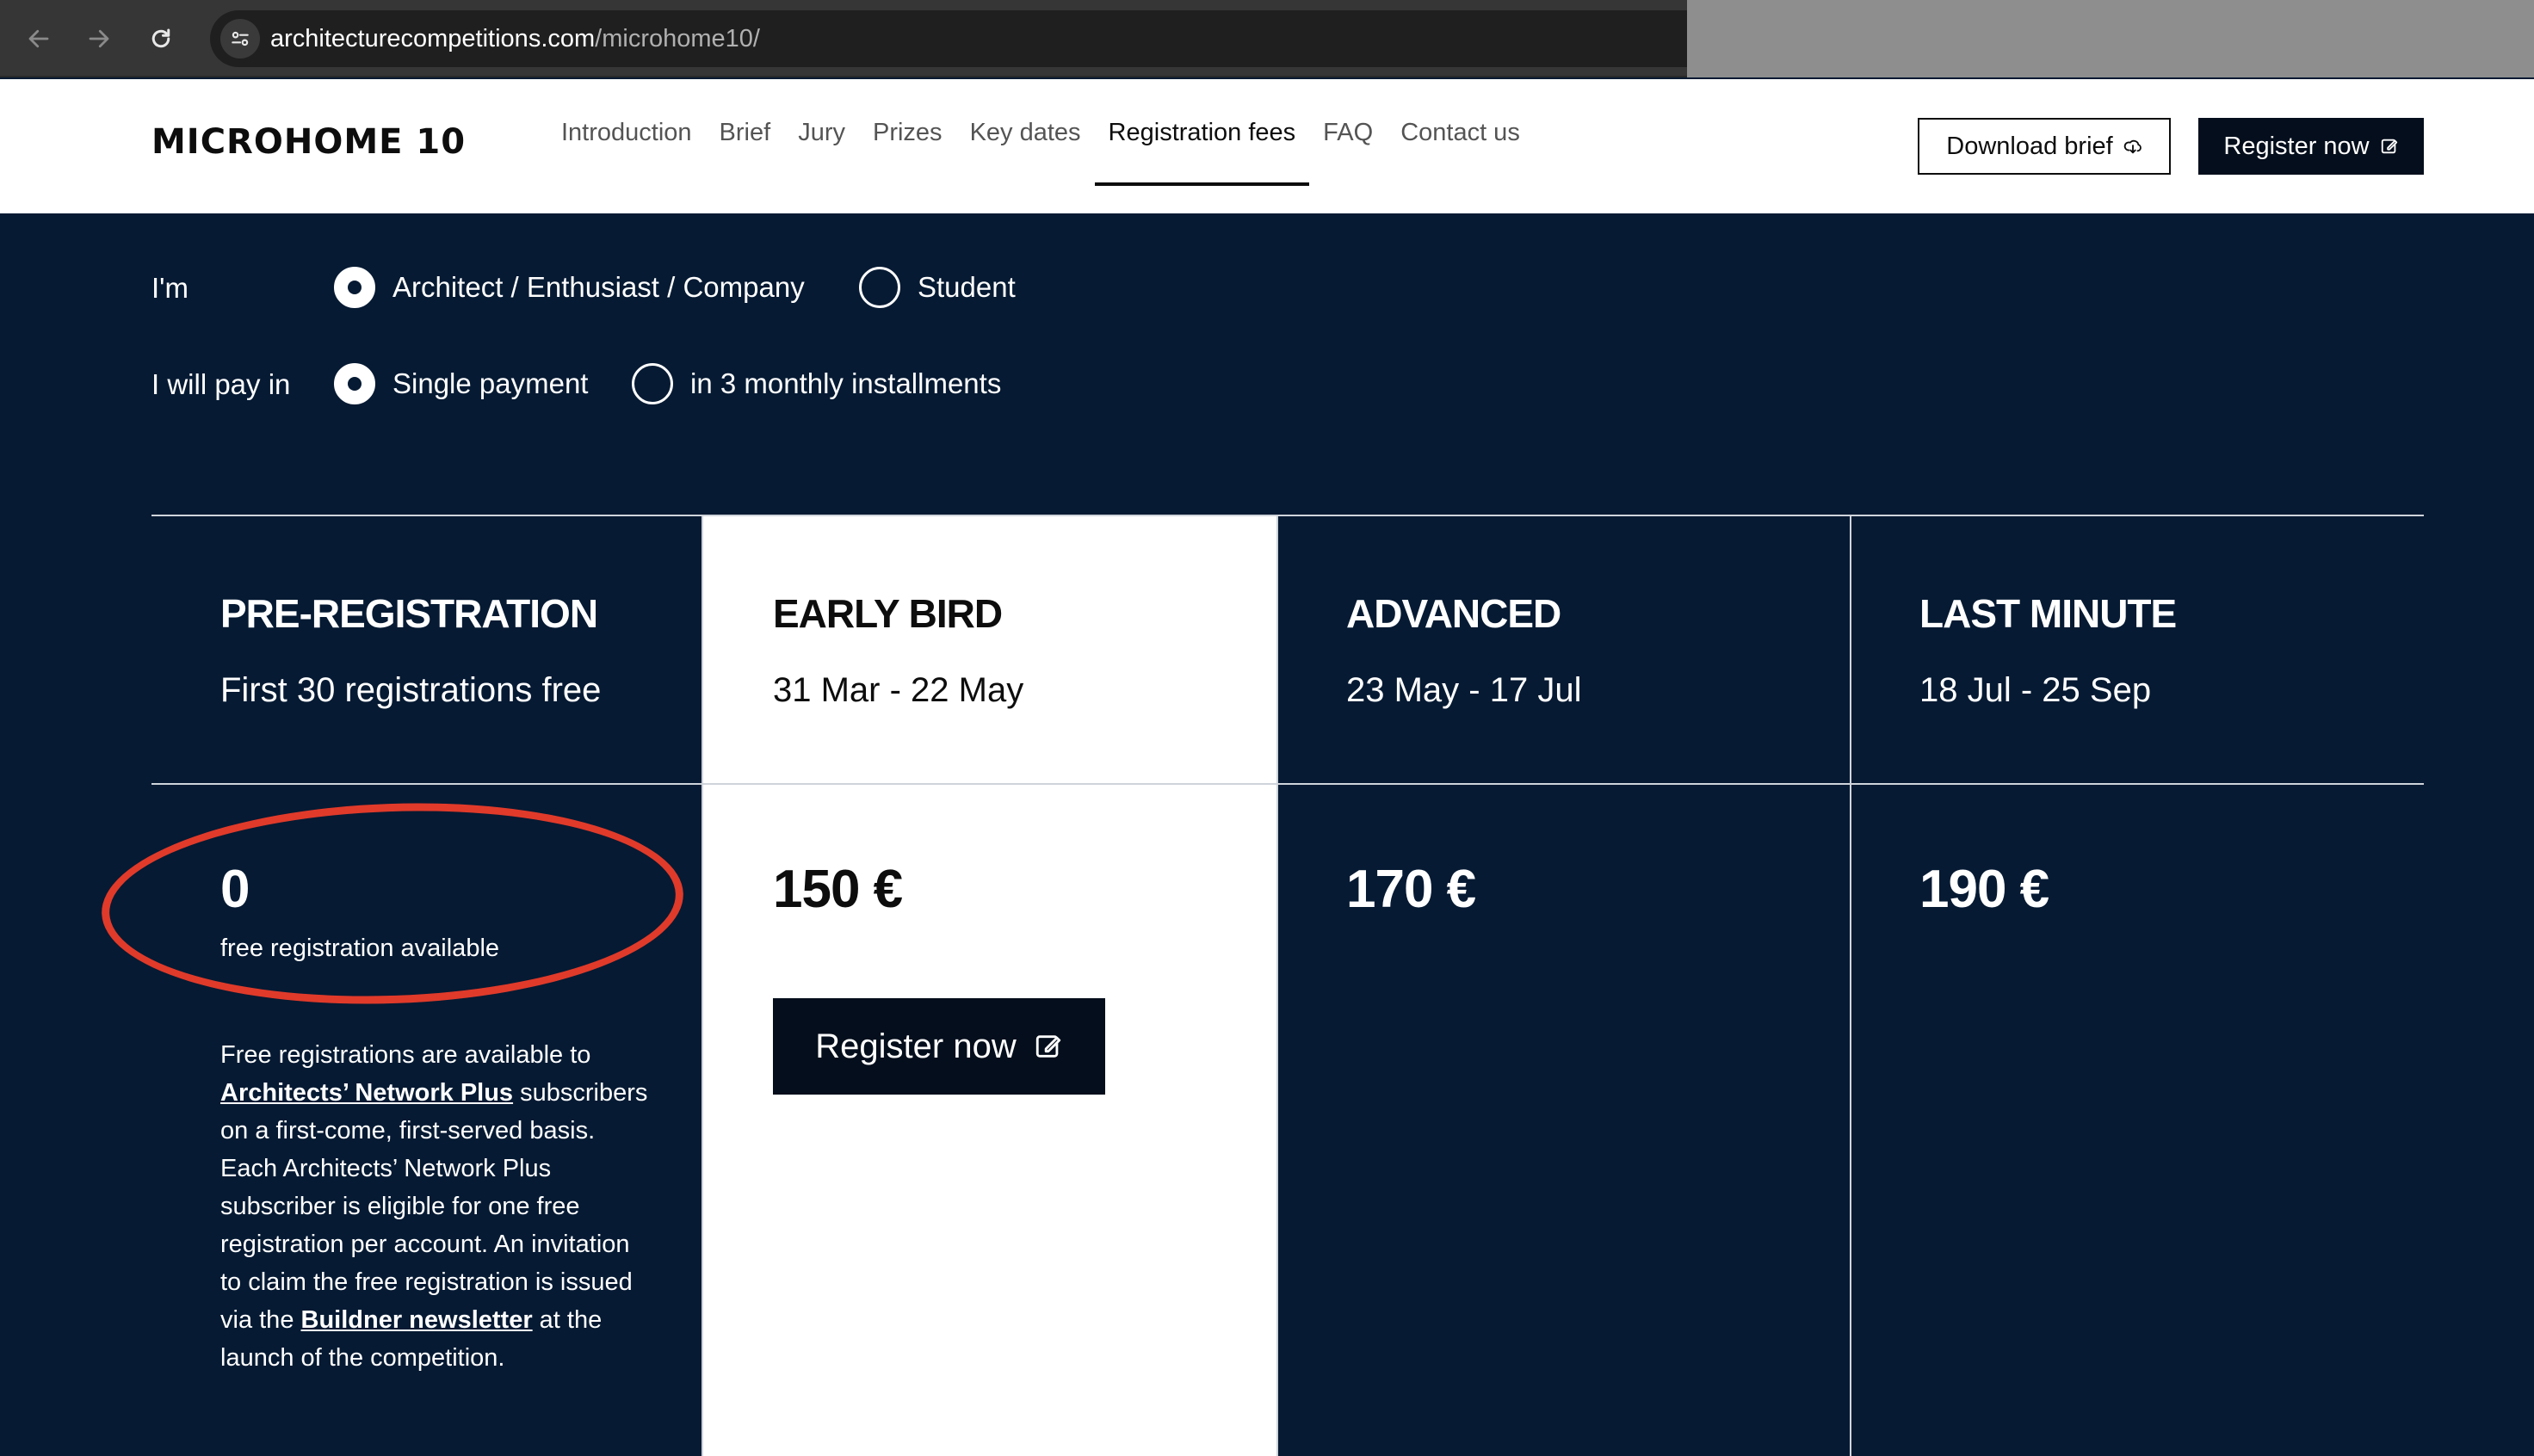 The width and height of the screenshot is (2534, 1456). I want to click on cloud-download-icon, so click(2132, 146).